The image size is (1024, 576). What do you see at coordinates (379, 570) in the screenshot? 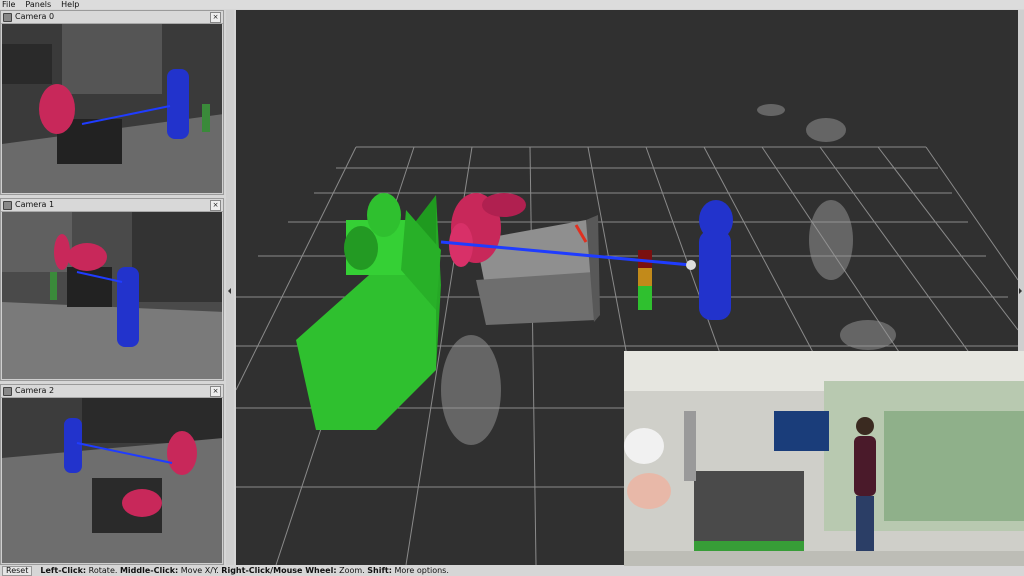
I see `hint-shift-key: Shift:` at bounding box center [379, 570].